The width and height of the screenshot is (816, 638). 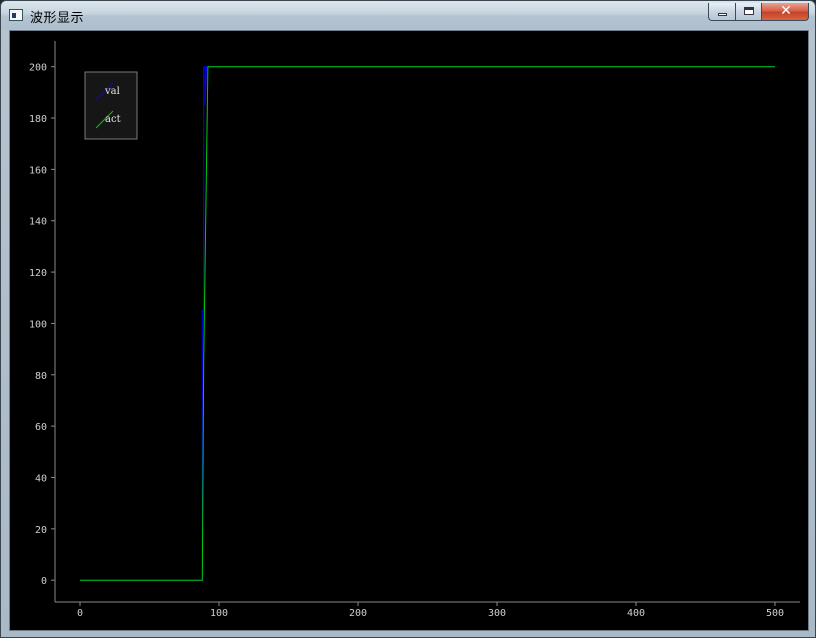 What do you see at coordinates (38, 68) in the screenshot?
I see `y-tick-label: 200` at bounding box center [38, 68].